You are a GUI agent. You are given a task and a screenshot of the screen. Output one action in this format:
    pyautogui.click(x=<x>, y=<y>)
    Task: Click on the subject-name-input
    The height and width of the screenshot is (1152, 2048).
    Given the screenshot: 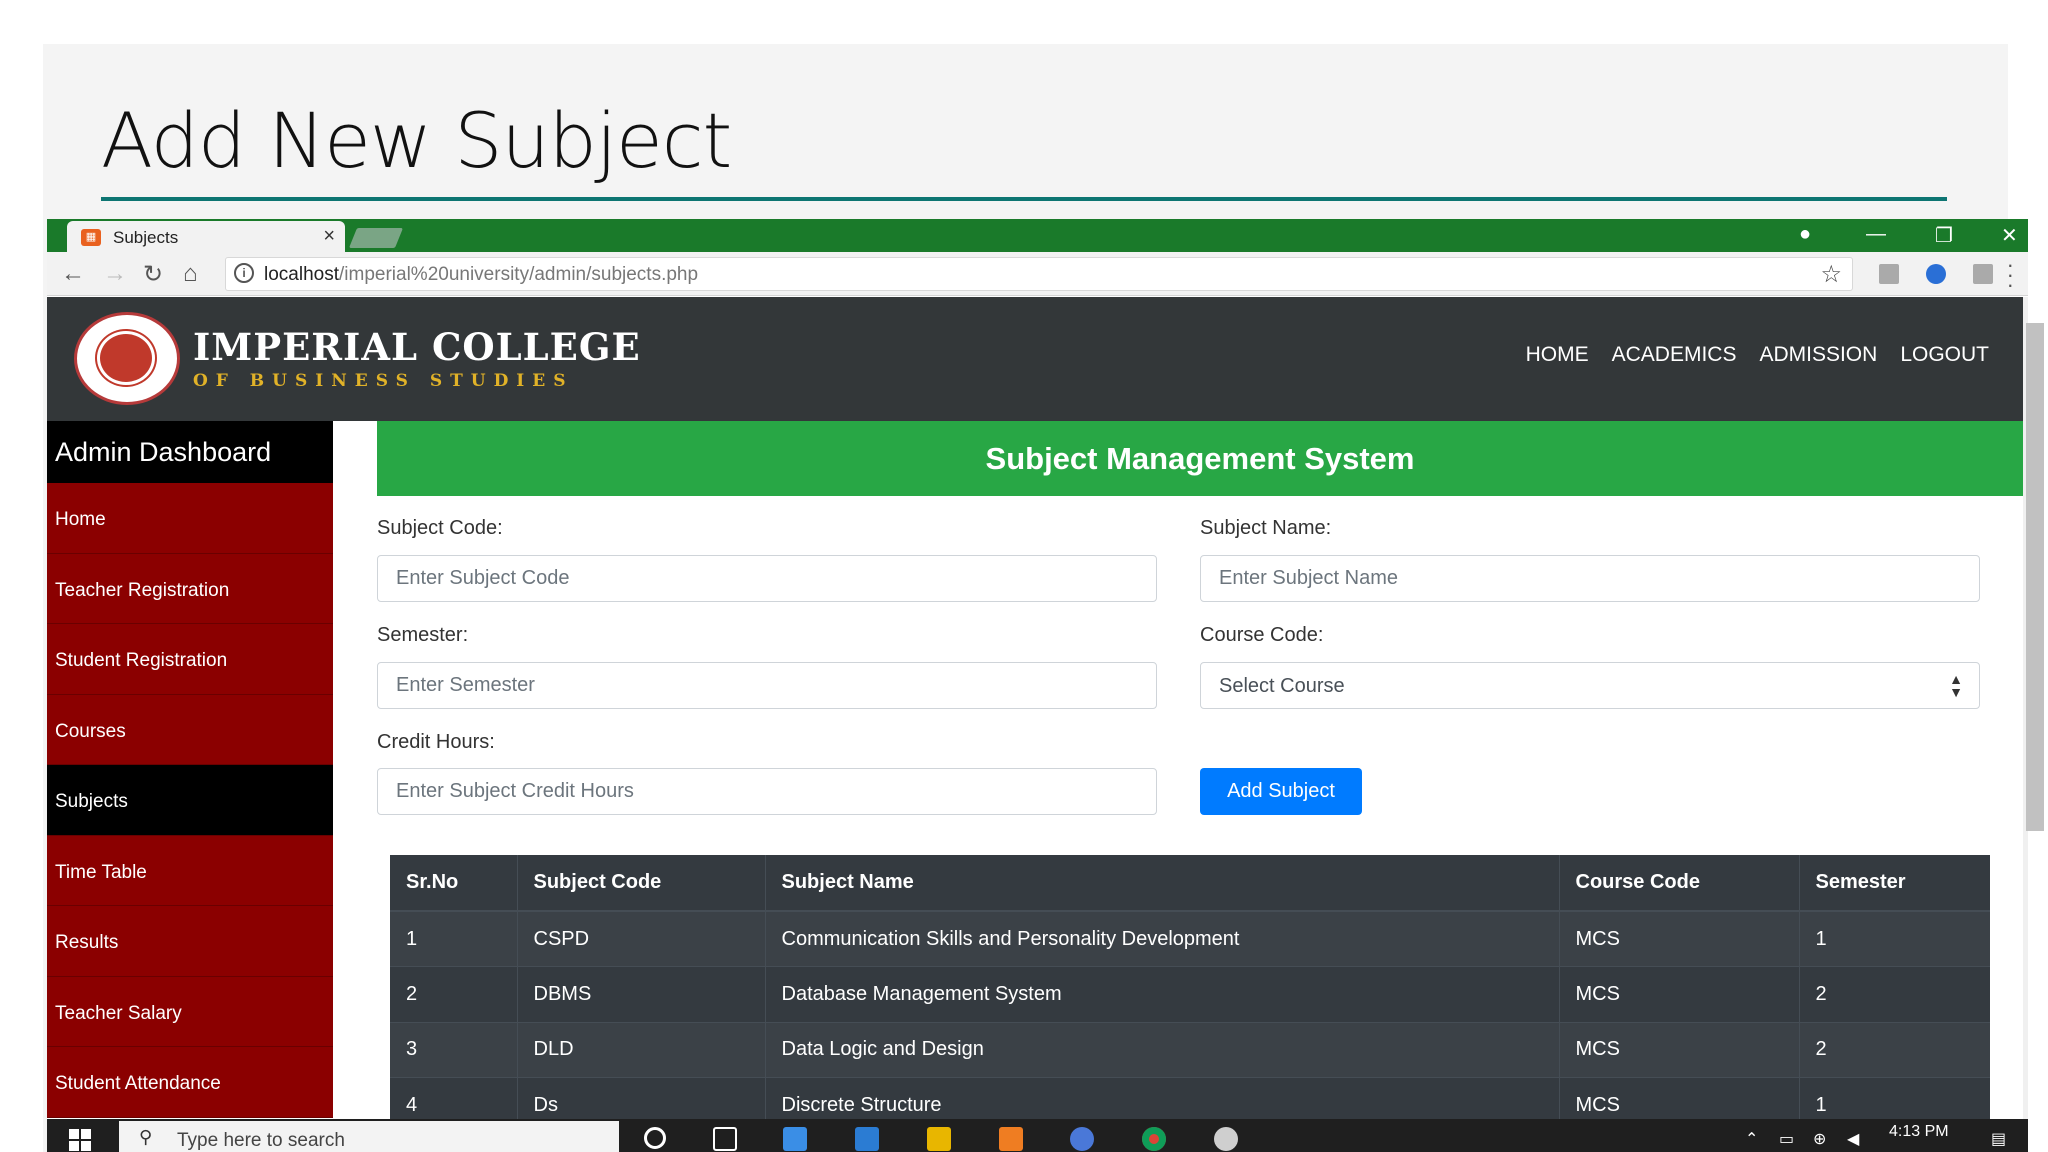 What is the action you would take?
    pyautogui.click(x=1590, y=578)
    